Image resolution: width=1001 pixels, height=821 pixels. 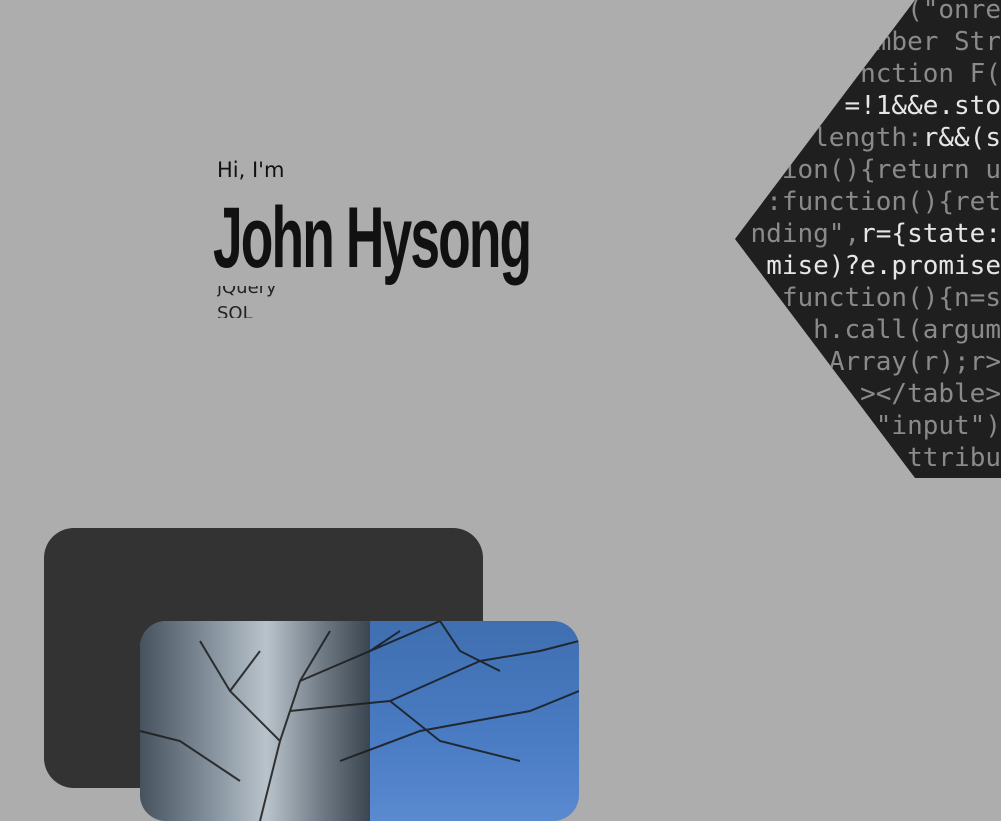 I want to click on code-text-dim: ion(){return u, so click(x=891, y=170).